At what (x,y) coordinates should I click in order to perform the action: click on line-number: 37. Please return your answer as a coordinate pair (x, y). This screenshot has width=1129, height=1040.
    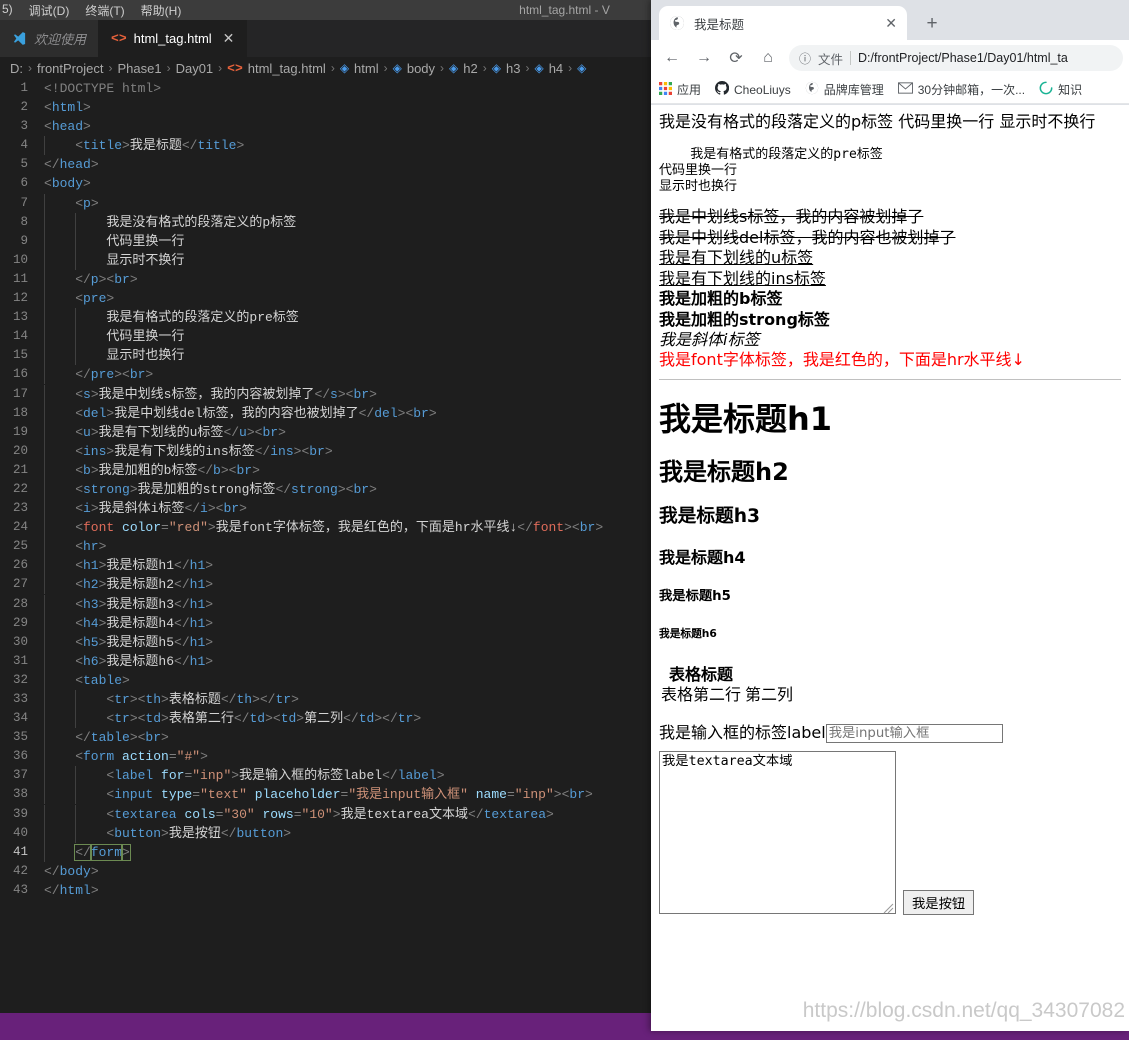
    Looking at the image, I should click on (20, 775).